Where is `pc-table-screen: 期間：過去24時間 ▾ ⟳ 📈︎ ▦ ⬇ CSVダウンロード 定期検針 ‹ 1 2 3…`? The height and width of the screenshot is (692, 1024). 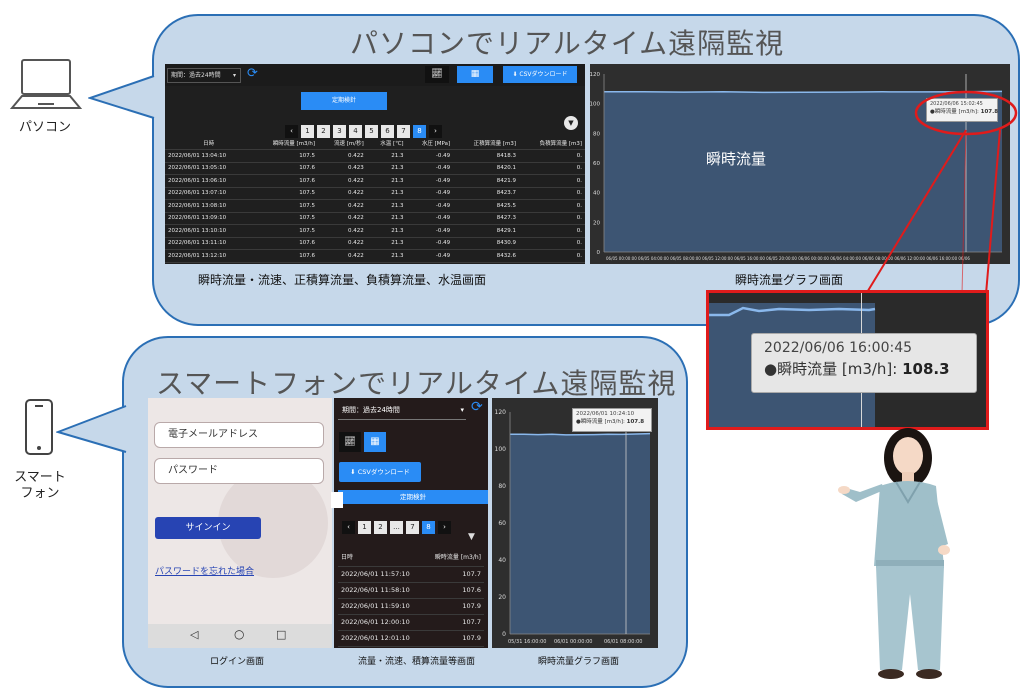 pc-table-screen: 期間：過去24時間 ▾ ⟳ 📈︎ ▦ ⬇ CSVダウンロード 定期検針 ‹ 1 2 3… is located at coordinates (375, 164).